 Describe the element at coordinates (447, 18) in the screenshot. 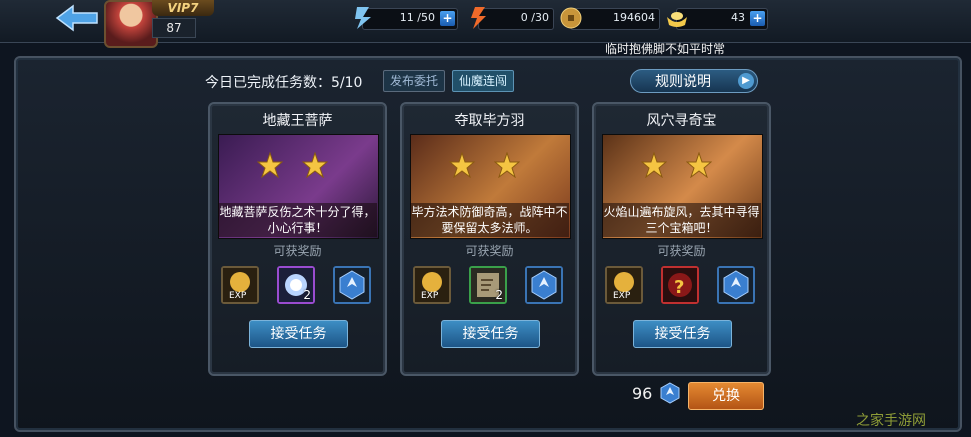

I see `stamina-plus-button: +` at that location.